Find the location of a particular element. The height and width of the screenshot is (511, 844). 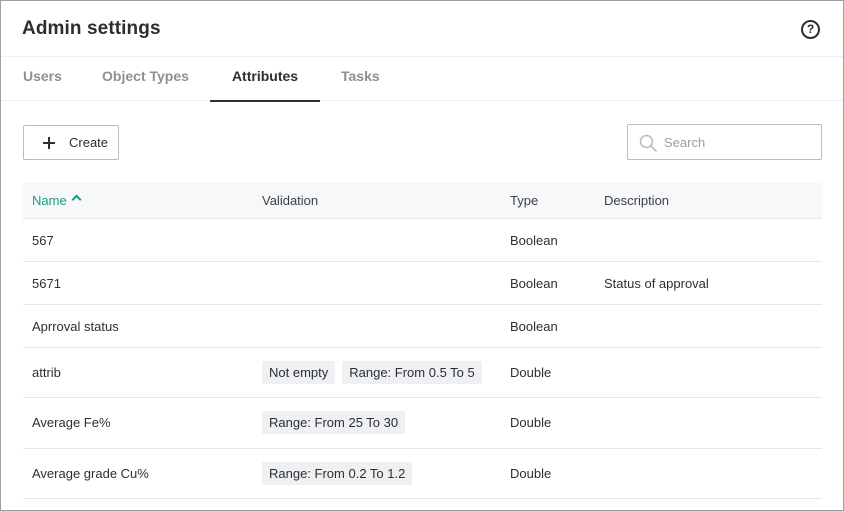

column-header-name: Name is located at coordinates (57, 200).